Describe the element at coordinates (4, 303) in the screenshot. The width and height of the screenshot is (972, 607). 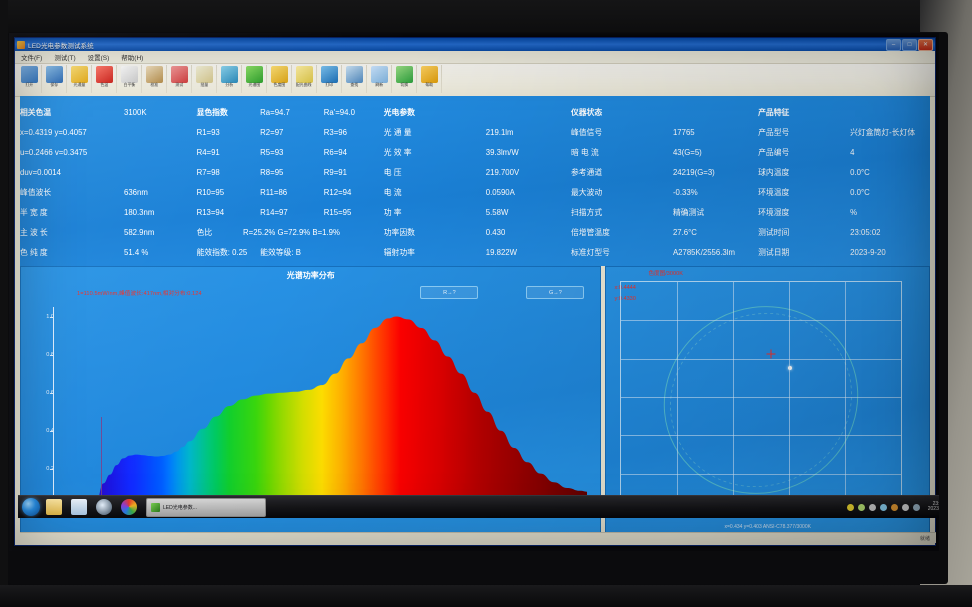
I see `room-background-left` at that location.